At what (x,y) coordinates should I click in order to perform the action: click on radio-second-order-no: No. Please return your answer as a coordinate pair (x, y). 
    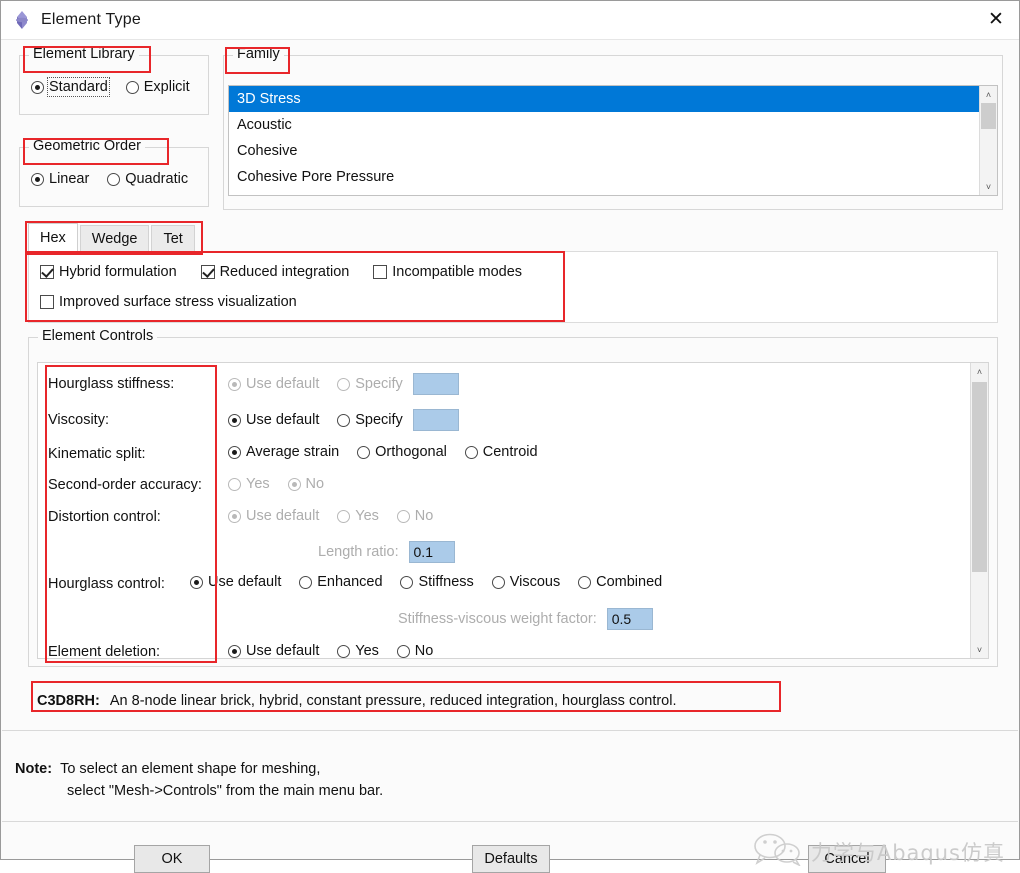
    Looking at the image, I should click on (305, 484).